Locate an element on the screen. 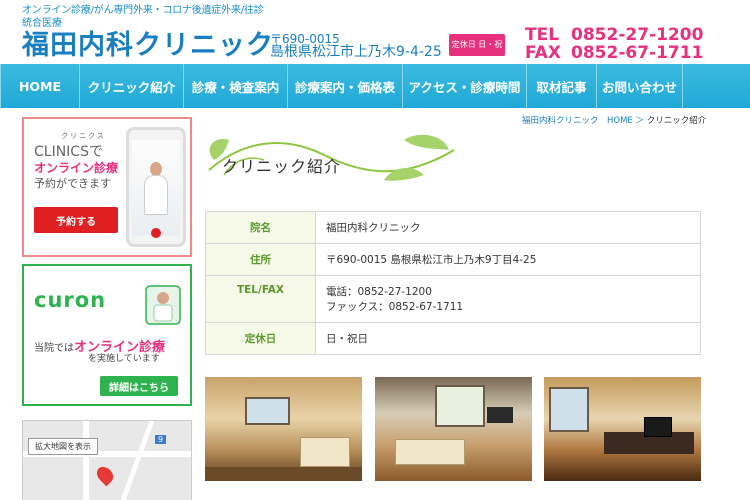 The image size is (750, 500). fax-label: FAX is located at coordinates (543, 53).